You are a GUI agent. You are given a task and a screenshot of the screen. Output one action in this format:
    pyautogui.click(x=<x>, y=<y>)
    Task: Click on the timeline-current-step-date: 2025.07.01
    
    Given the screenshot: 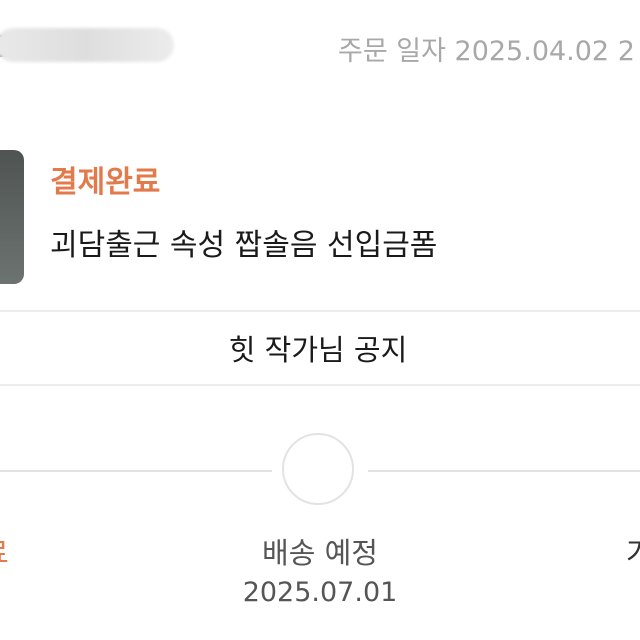 What is the action you would take?
    pyautogui.click(x=320, y=592)
    